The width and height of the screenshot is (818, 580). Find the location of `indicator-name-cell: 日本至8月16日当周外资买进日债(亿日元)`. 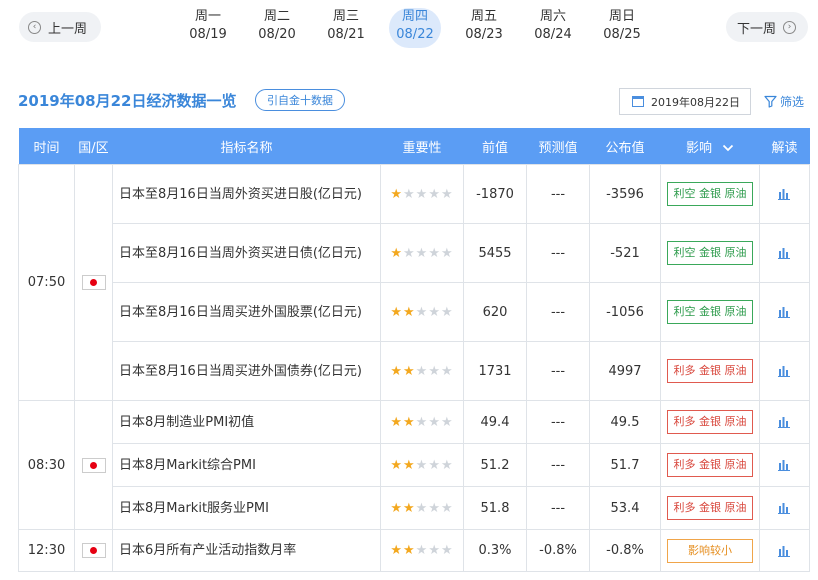

indicator-name-cell: 日本至8月16日当周外资买进日债(亿日元) is located at coordinates (246, 253).